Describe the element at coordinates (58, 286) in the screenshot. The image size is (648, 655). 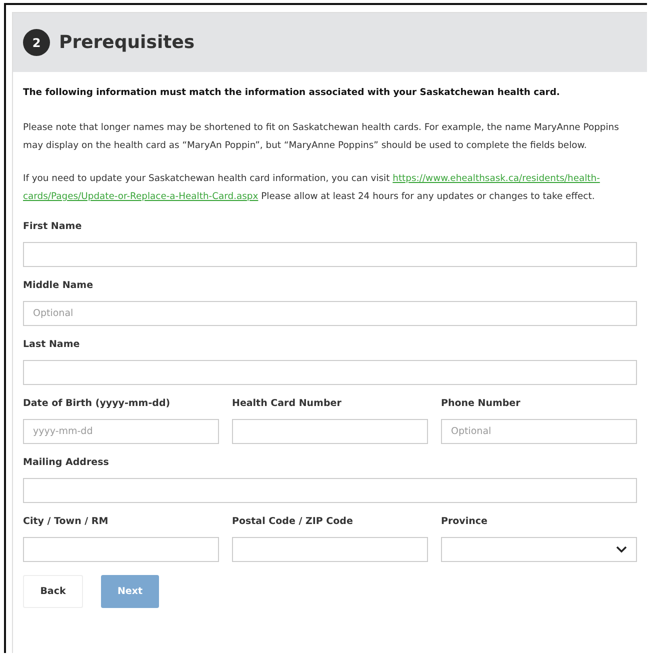
I see `field-label: Middle Name` at that location.